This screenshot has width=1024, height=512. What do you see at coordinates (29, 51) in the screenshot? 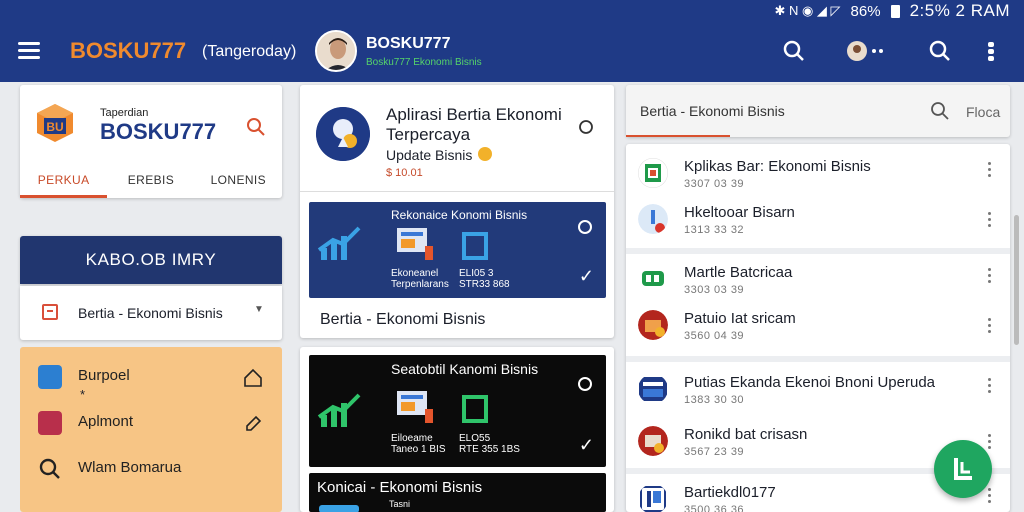
I see `menu-icon` at bounding box center [29, 51].